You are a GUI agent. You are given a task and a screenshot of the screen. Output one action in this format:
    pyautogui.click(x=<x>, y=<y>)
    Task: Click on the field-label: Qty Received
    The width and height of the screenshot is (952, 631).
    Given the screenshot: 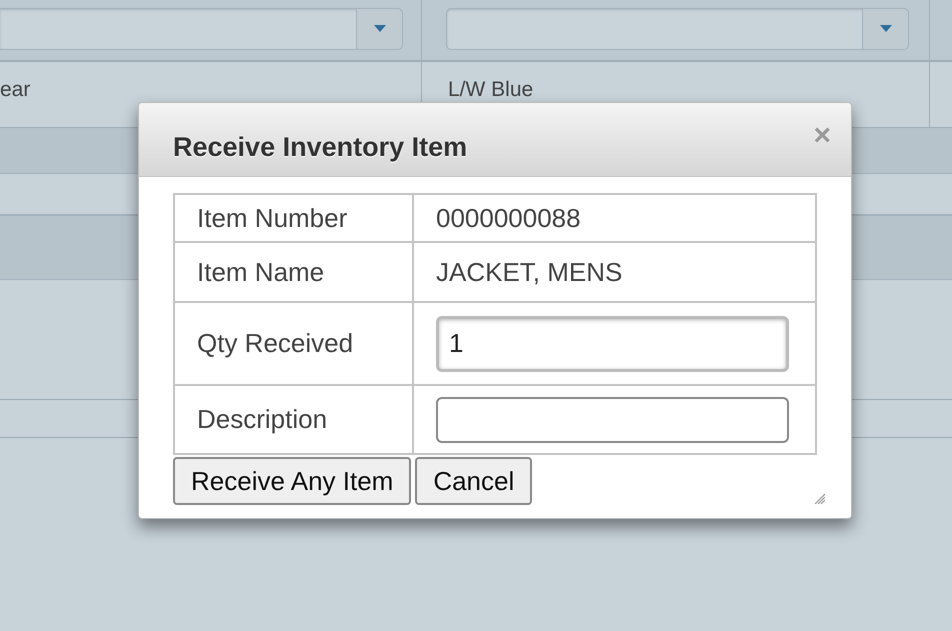 What is the action you would take?
    pyautogui.click(x=275, y=343)
    